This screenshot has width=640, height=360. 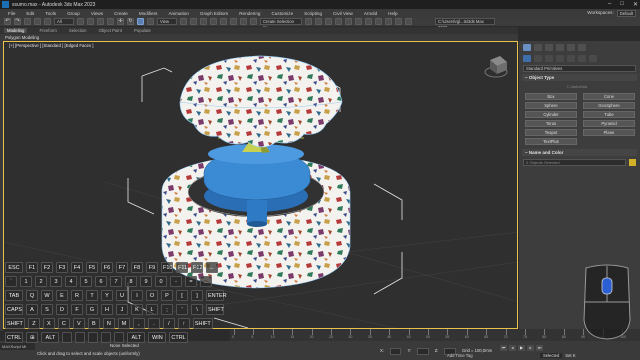 I want to click on dome-object, so click(x=261, y=101).